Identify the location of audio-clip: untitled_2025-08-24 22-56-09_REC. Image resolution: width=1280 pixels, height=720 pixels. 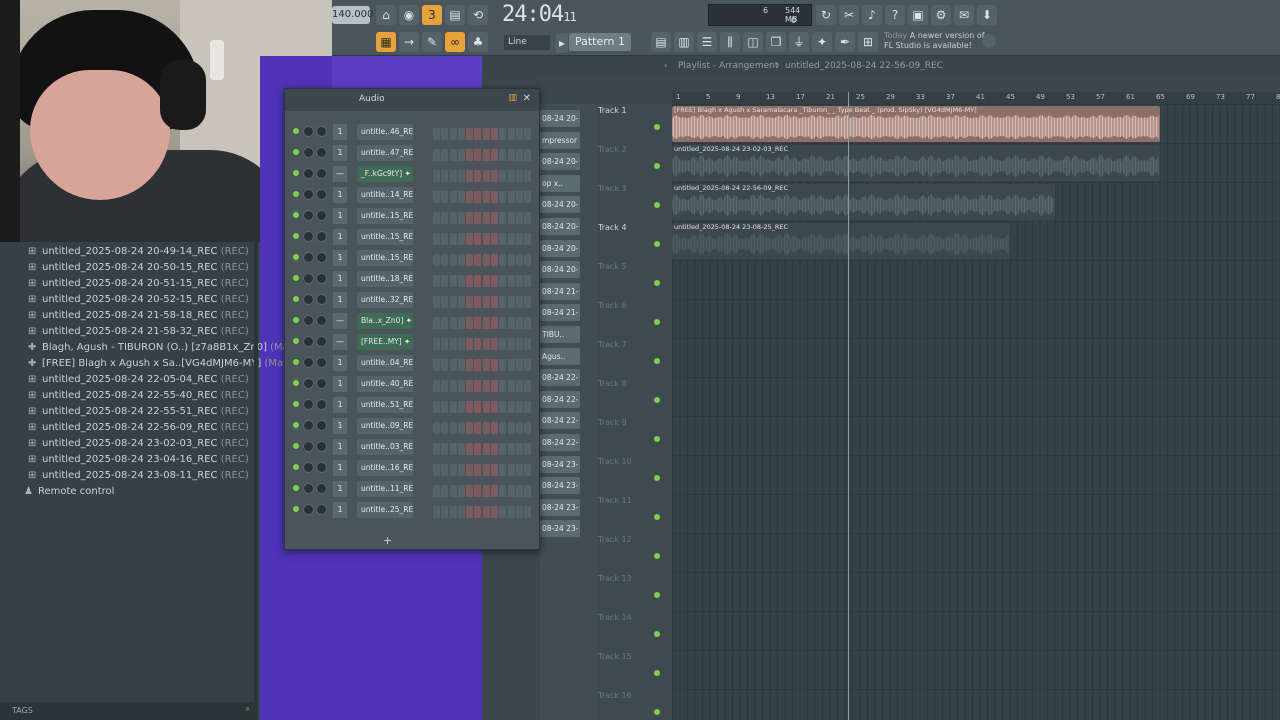
(863, 202).